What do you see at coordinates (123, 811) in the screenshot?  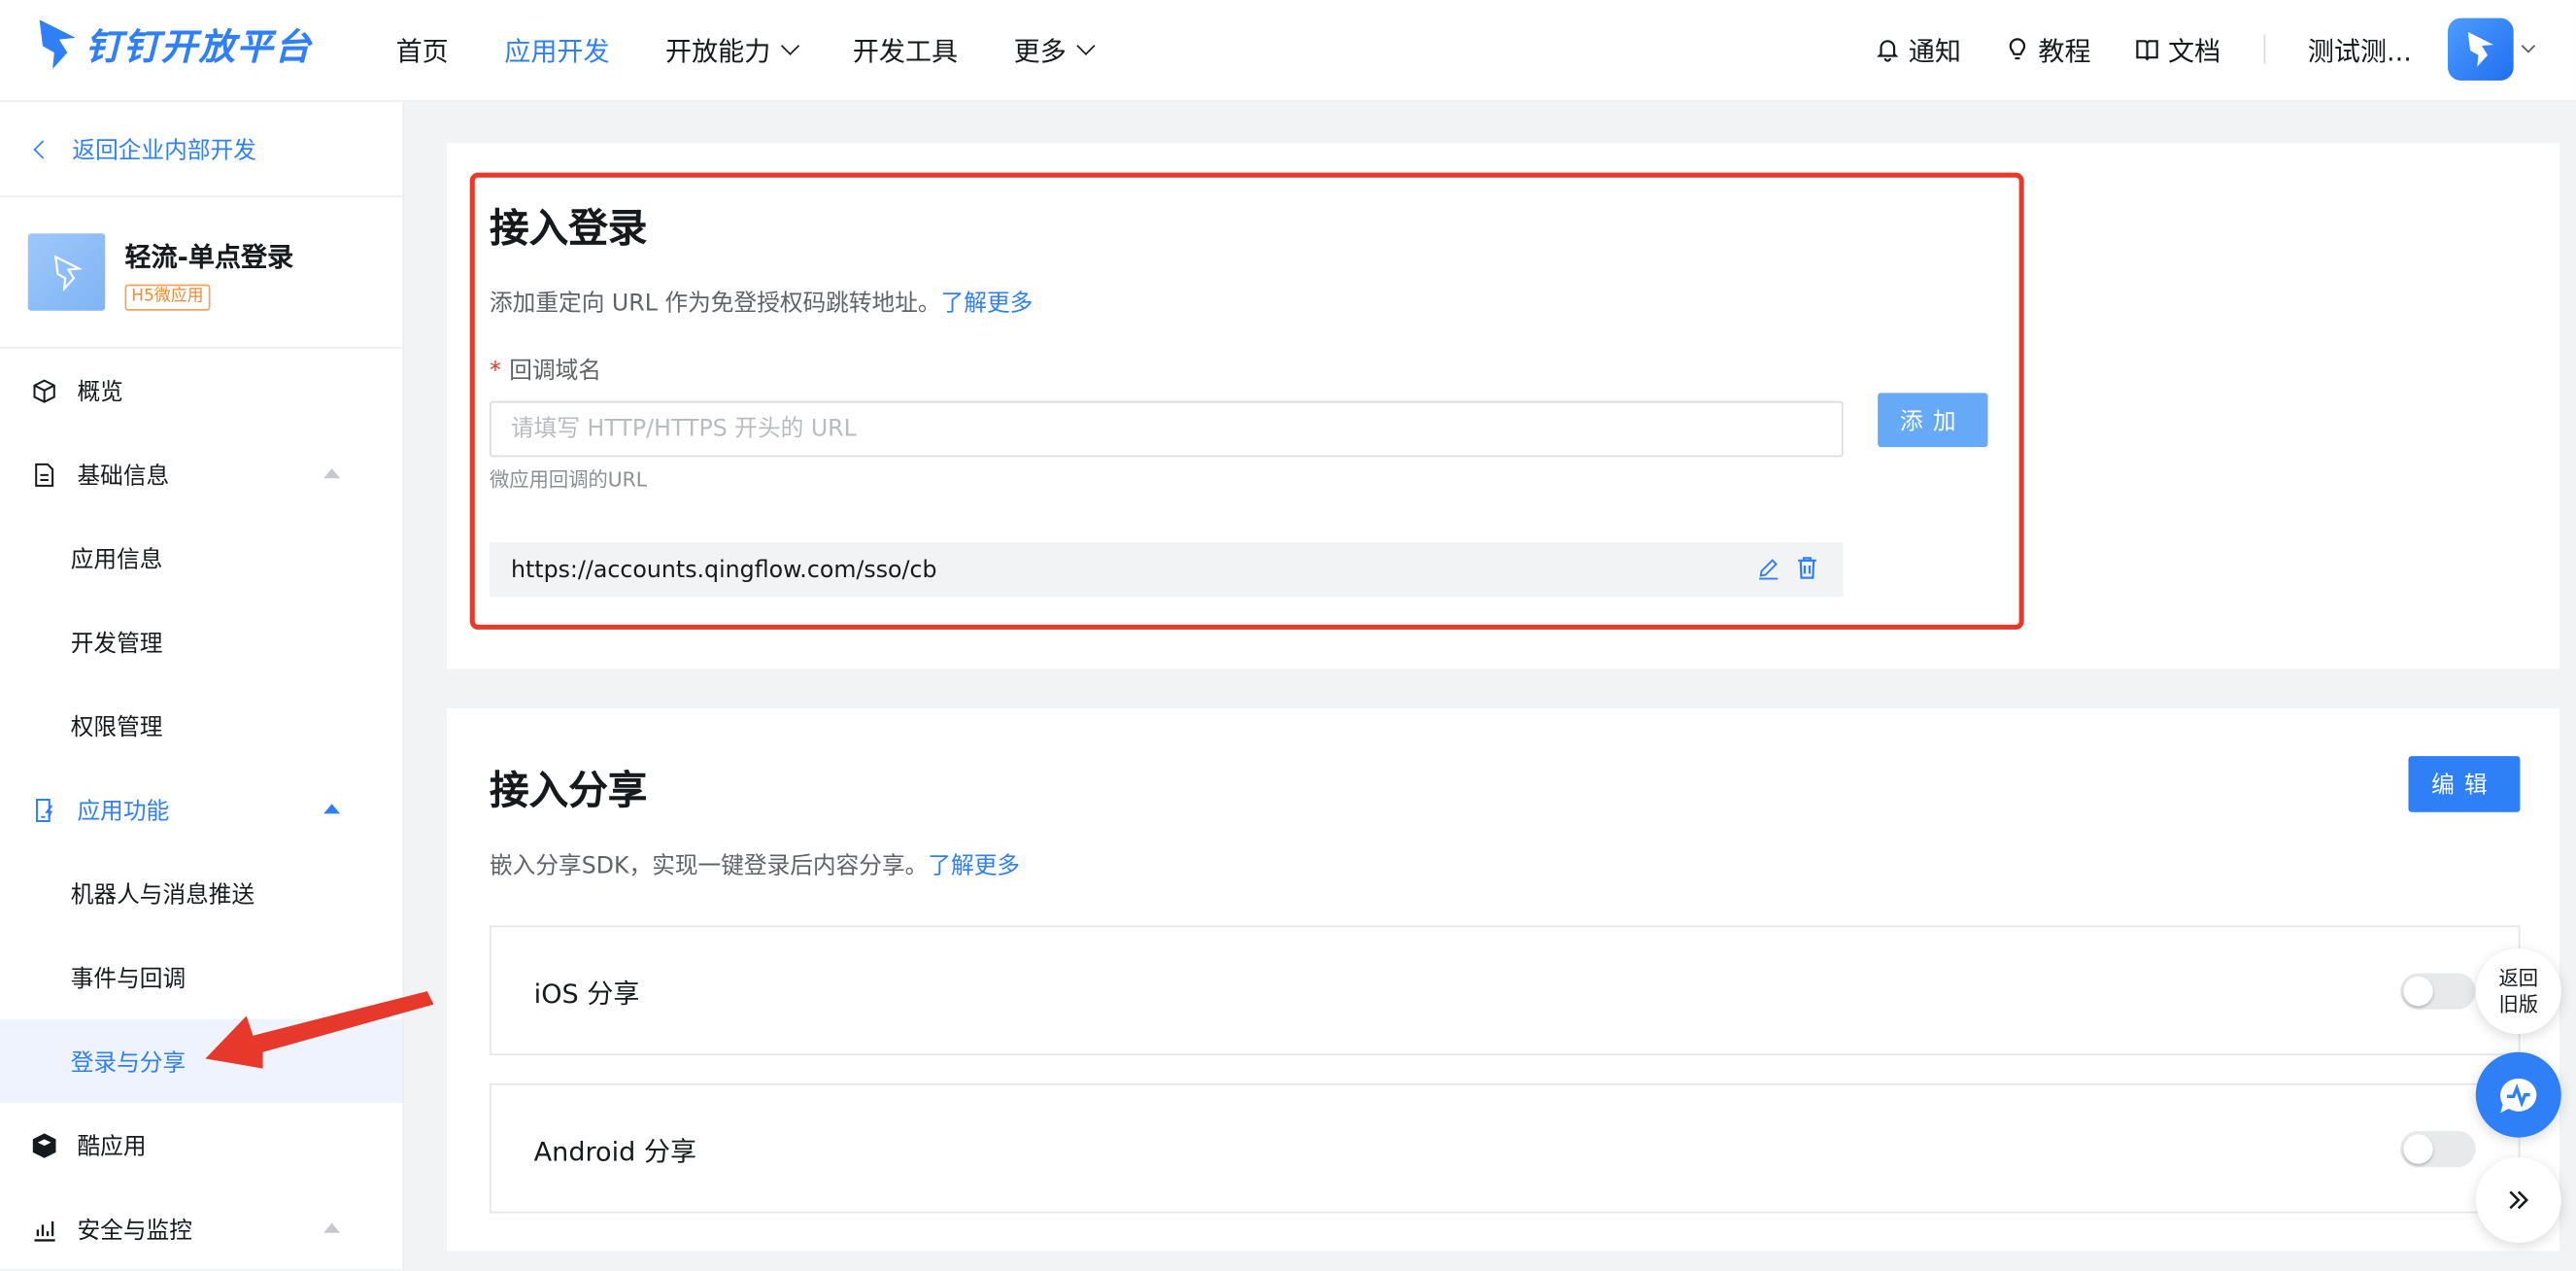 I see `sidebar-item-label: 应用功能` at bounding box center [123, 811].